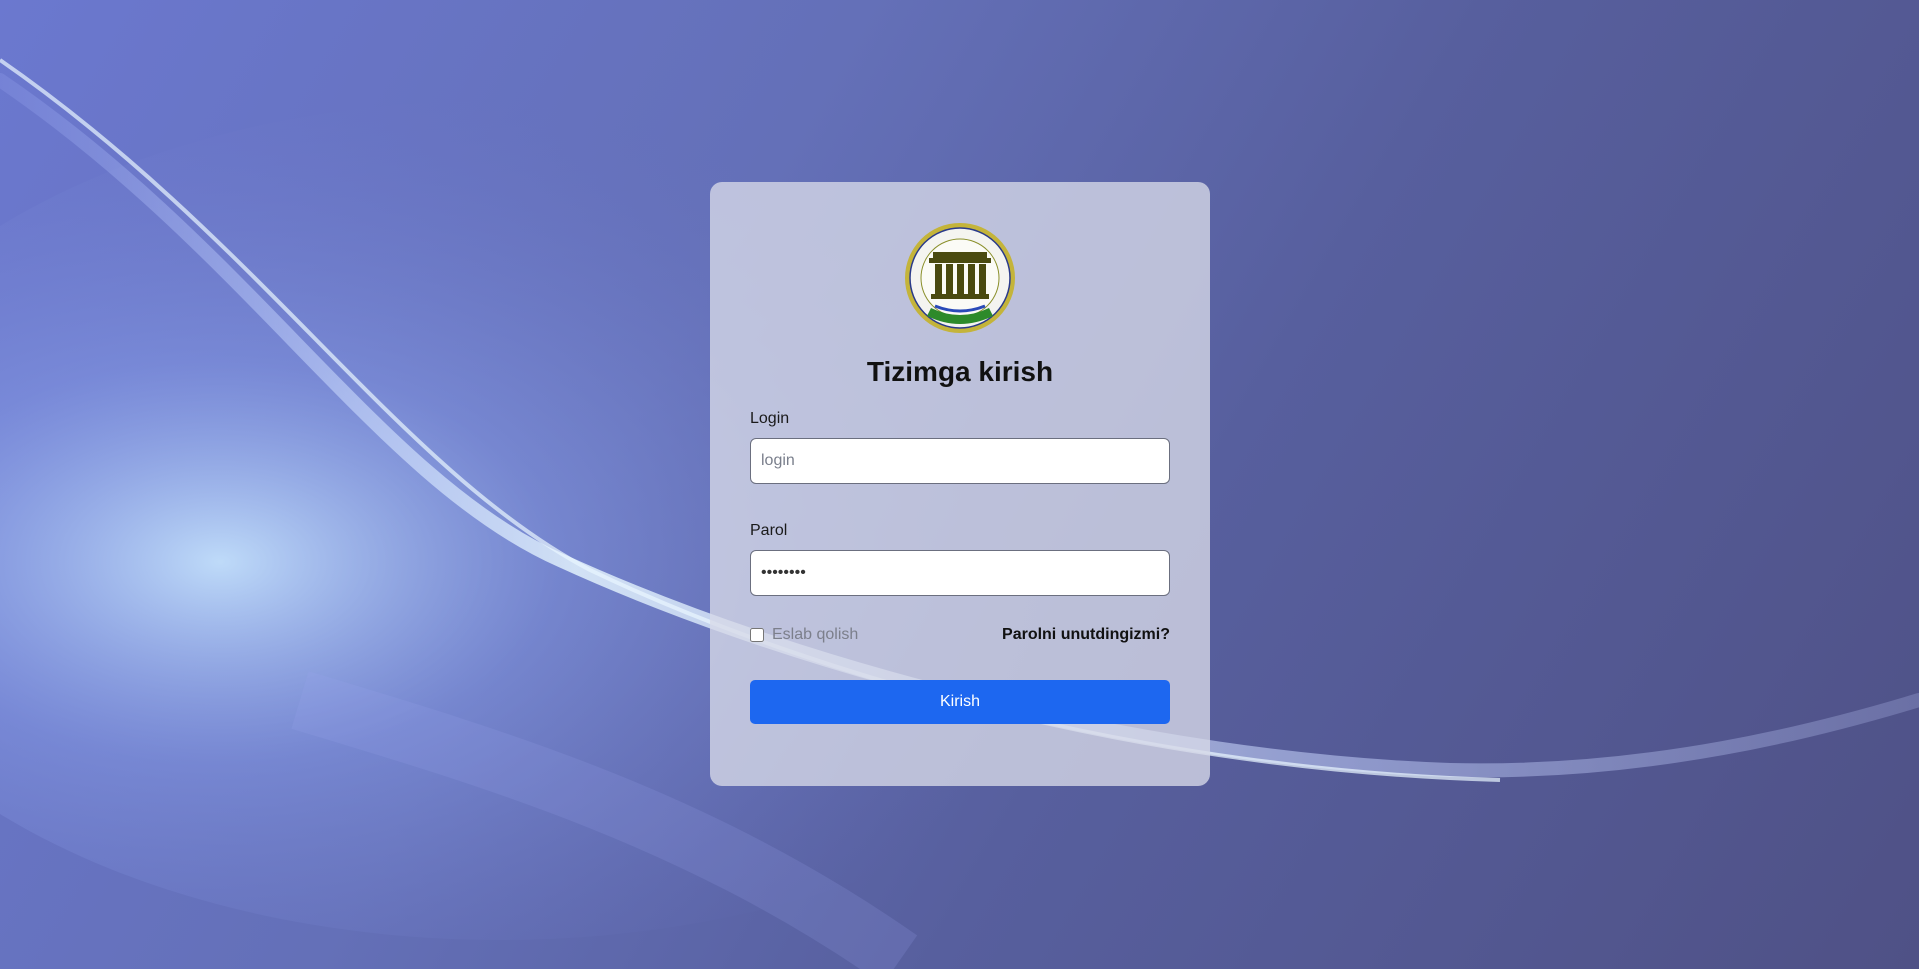 This screenshot has height=969, width=1919. Describe the element at coordinates (960, 635) in the screenshot. I see `options-row: Eslab qolish Parolni unutdingizmi?` at that location.